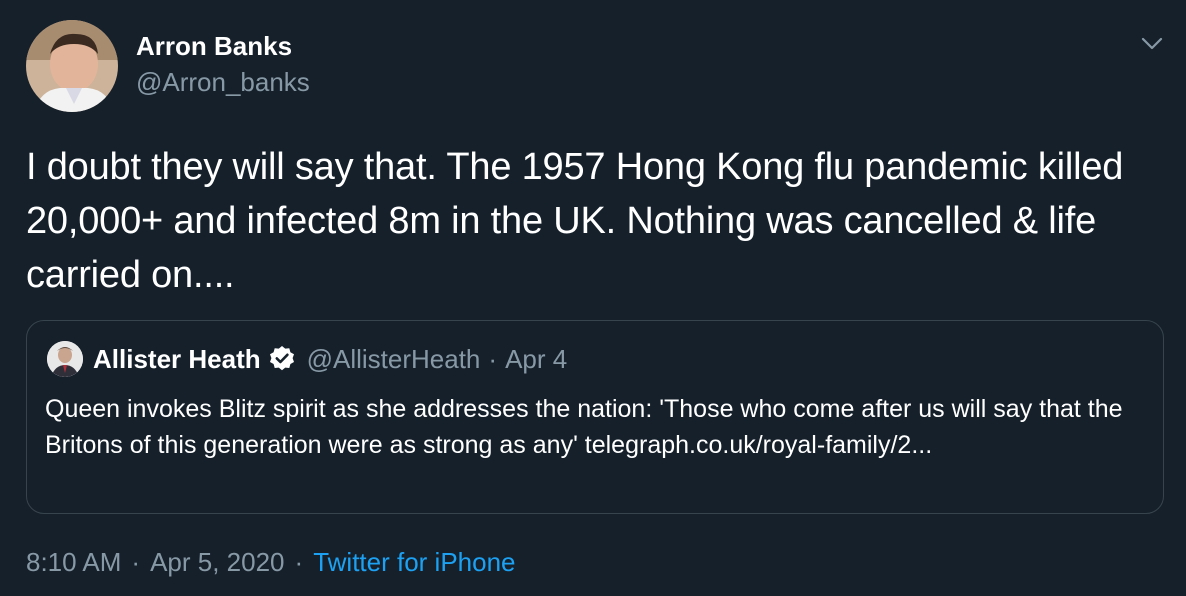 This screenshot has height=596, width=1186. I want to click on author-name: Arron Banks, so click(214, 46).